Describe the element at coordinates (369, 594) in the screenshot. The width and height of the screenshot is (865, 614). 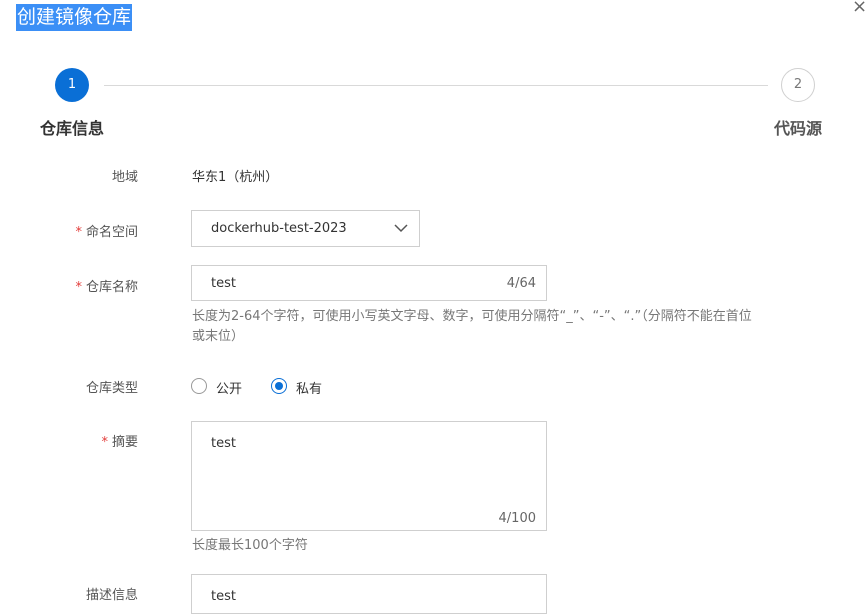
I see `description-textarea: test` at that location.